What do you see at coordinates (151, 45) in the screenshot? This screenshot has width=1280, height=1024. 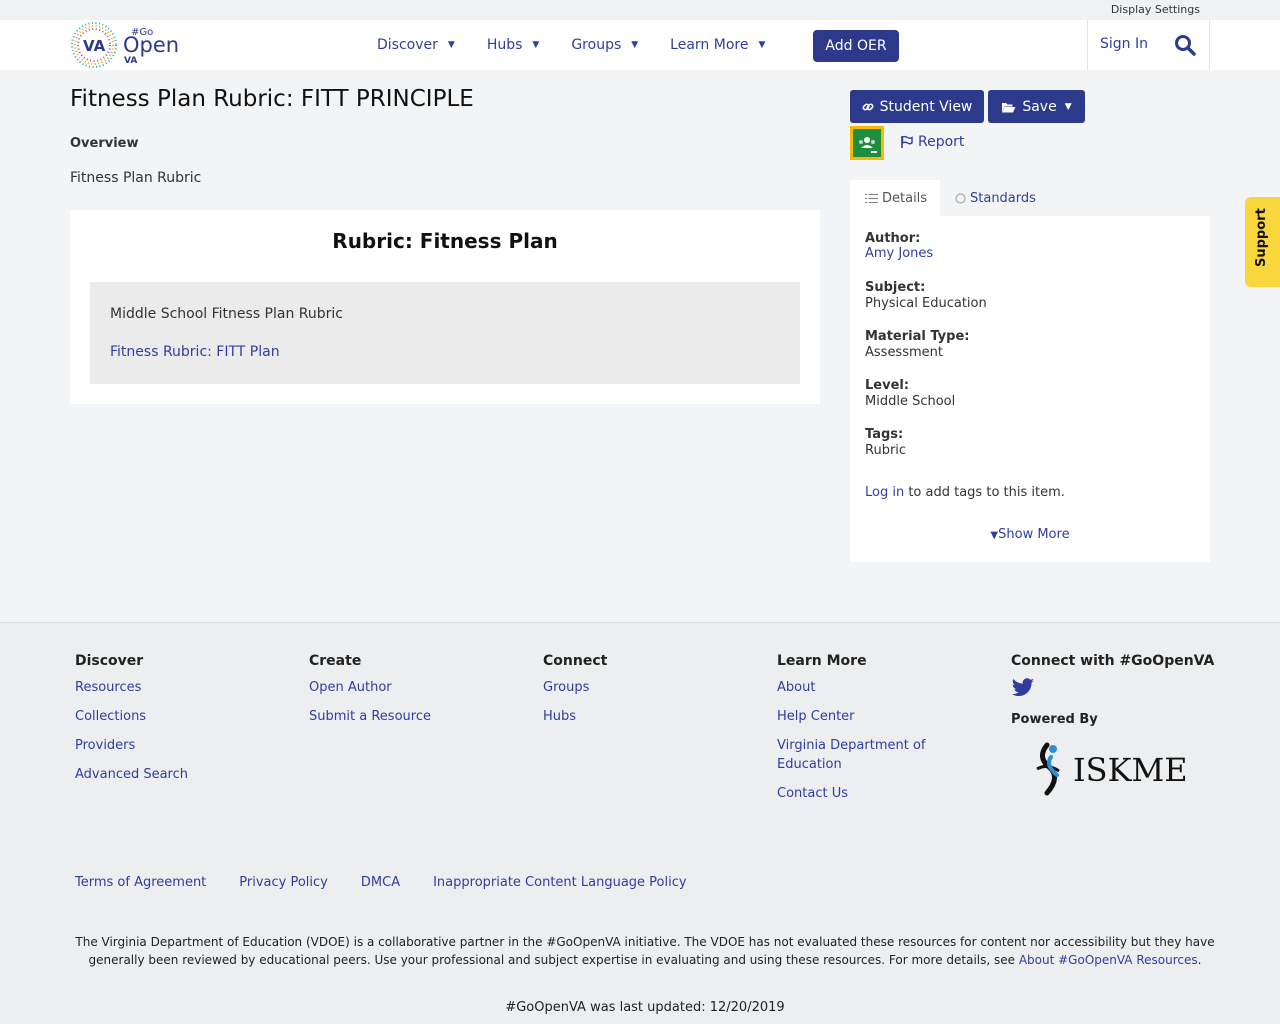 I see `logo-open: Open` at bounding box center [151, 45].